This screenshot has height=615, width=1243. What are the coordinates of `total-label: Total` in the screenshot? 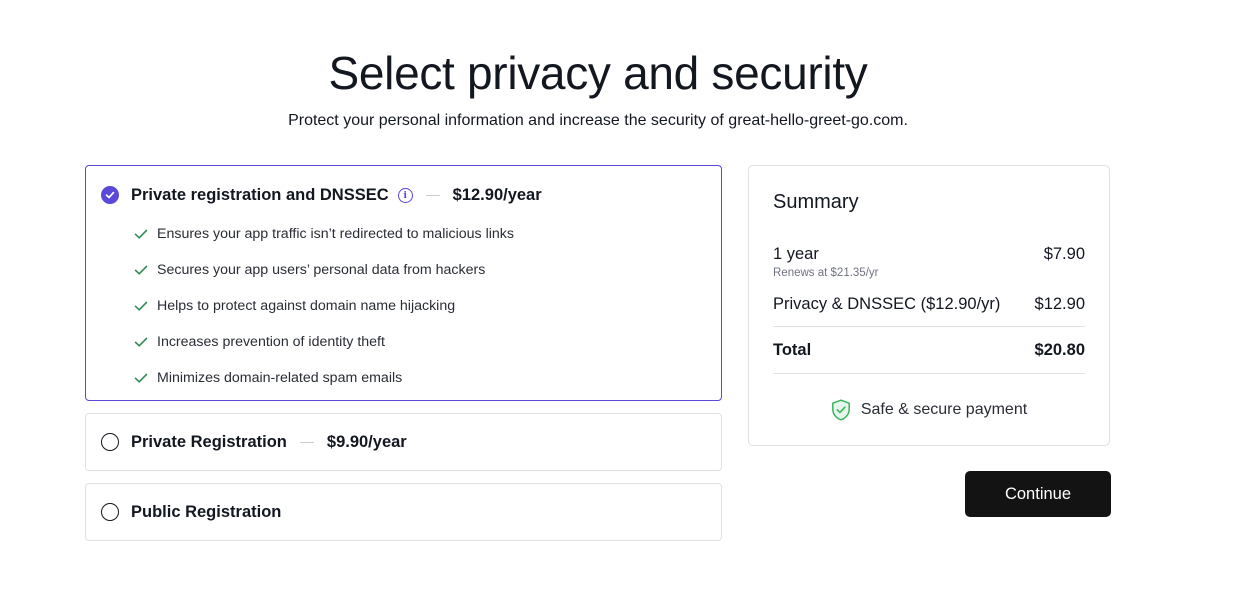 It's located at (792, 350).